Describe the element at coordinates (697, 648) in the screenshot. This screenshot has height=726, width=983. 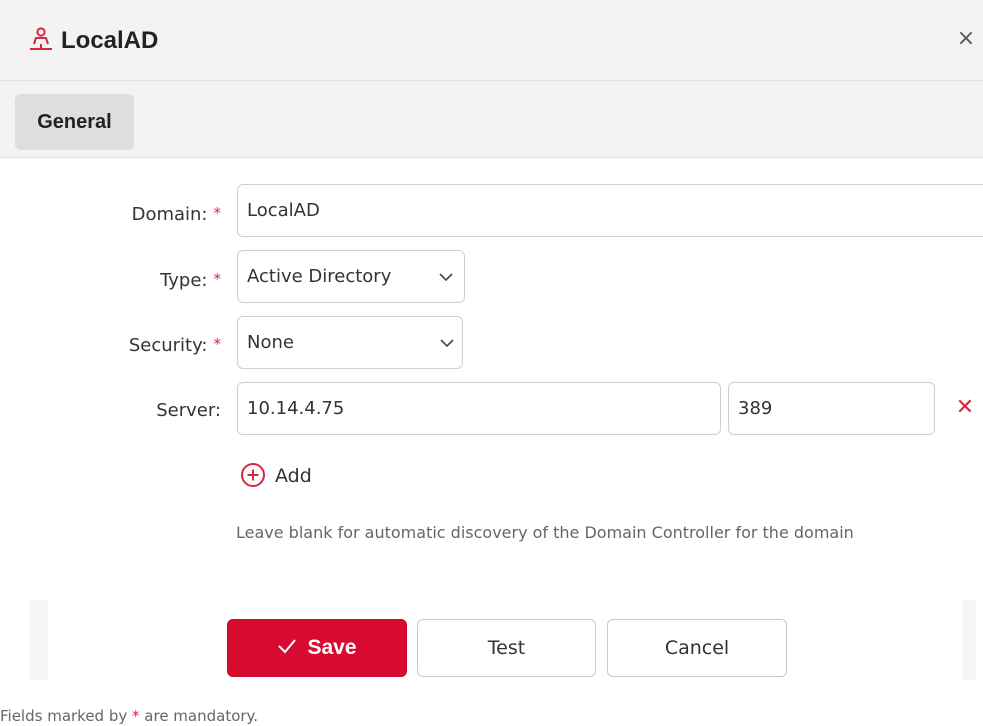
I see `cancel-button: Cancel` at that location.